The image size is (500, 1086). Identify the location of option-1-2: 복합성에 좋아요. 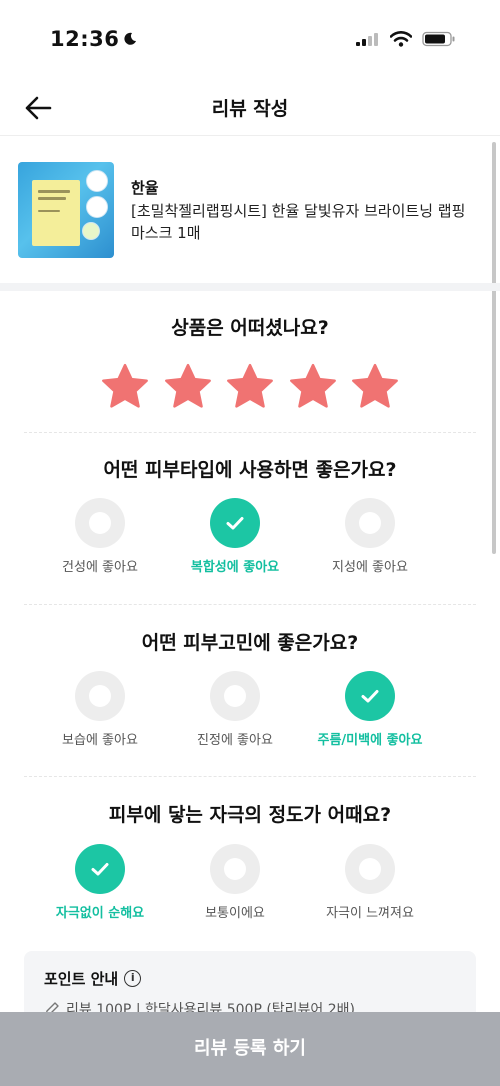
(235, 543).